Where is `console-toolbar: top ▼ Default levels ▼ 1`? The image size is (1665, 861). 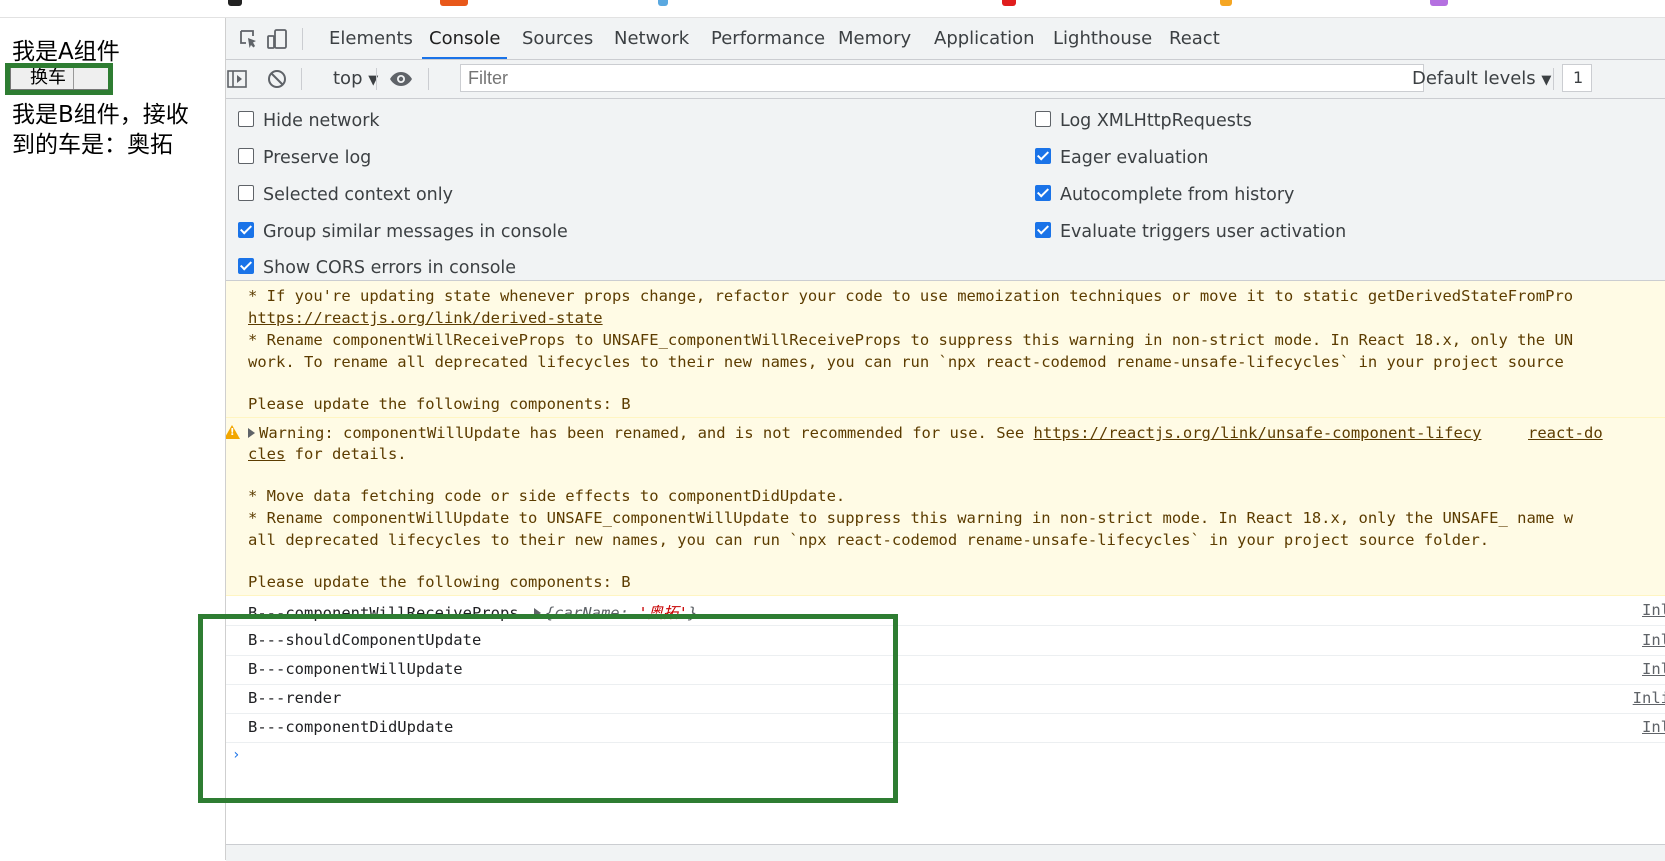 console-toolbar: top ▼ Default levels ▼ 1 is located at coordinates (945, 79).